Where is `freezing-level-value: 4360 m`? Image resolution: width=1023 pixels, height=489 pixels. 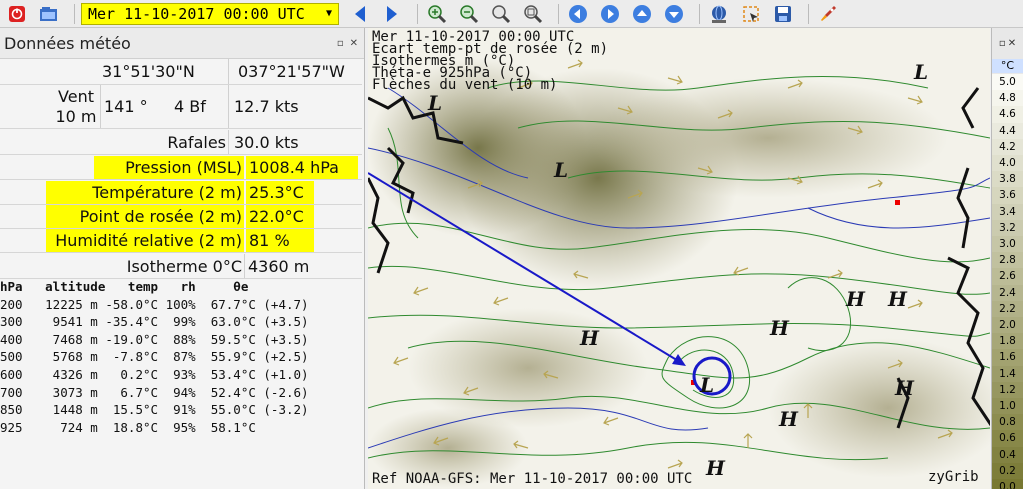
freezing-level-value: 4360 m is located at coordinates (279, 266).